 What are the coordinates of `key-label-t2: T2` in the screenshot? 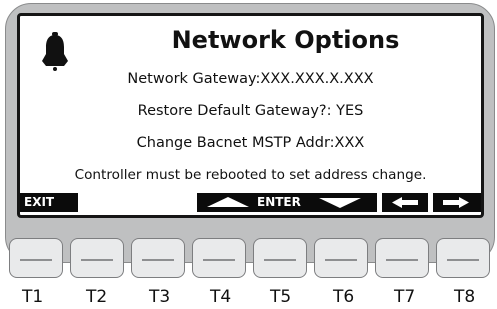 It's located at (97, 297).